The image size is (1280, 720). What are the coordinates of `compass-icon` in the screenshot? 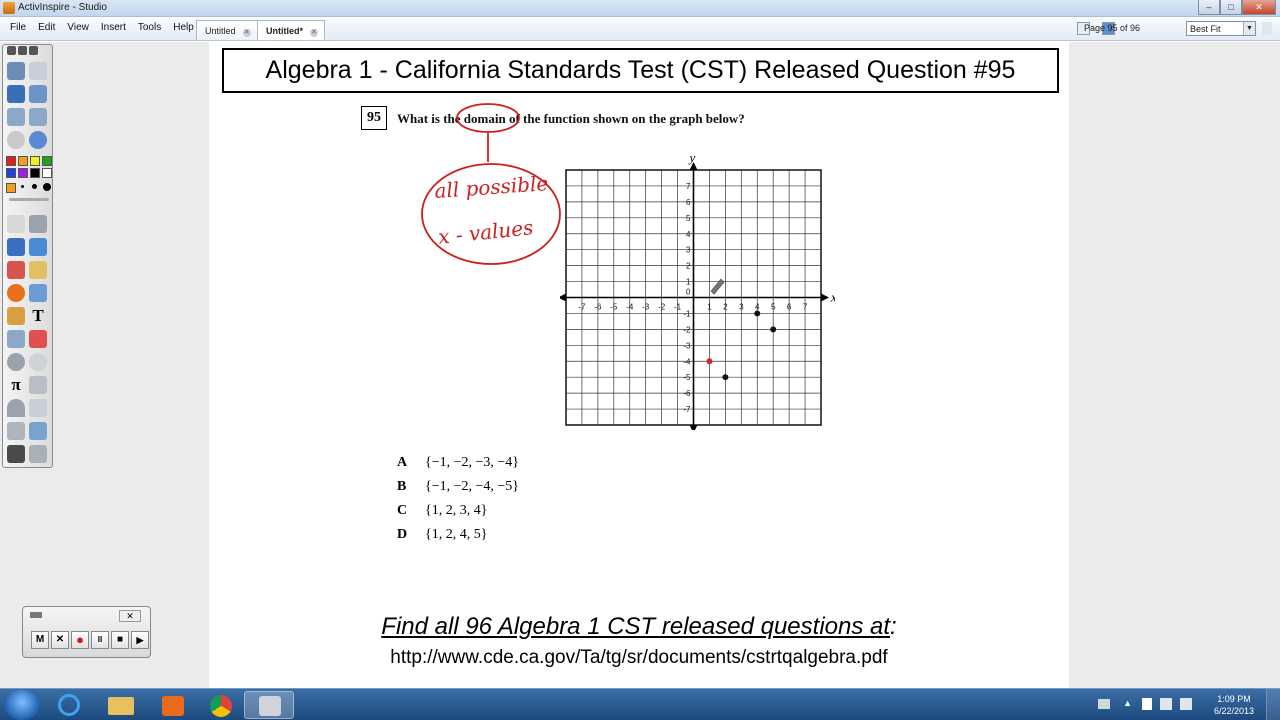 It's located at (38, 408).